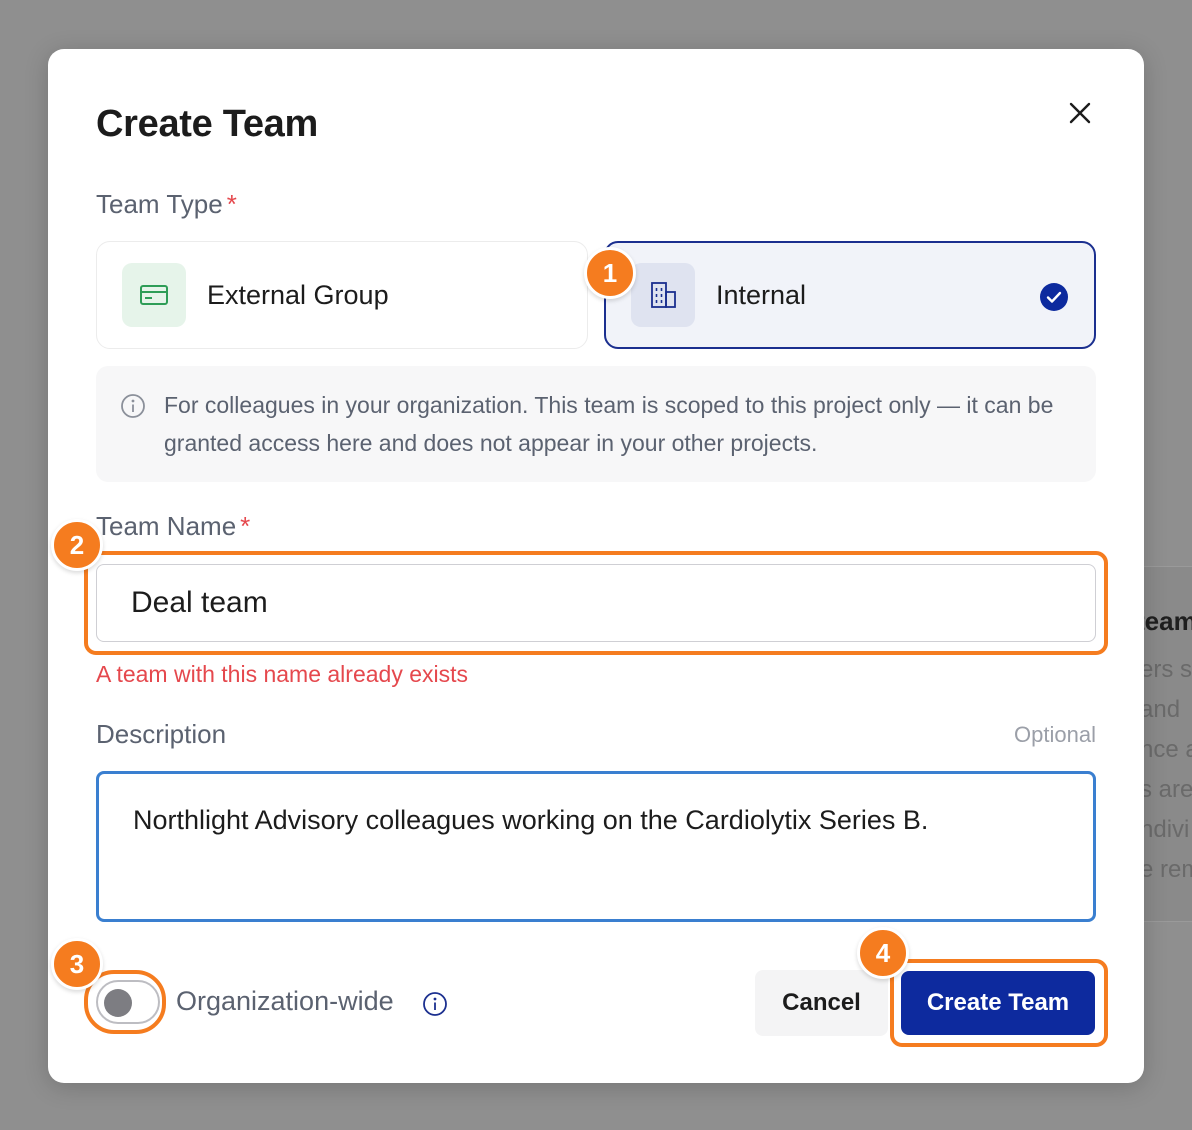 This screenshot has width=1192, height=1130. I want to click on annotation-marker-4: 4, so click(883, 953).